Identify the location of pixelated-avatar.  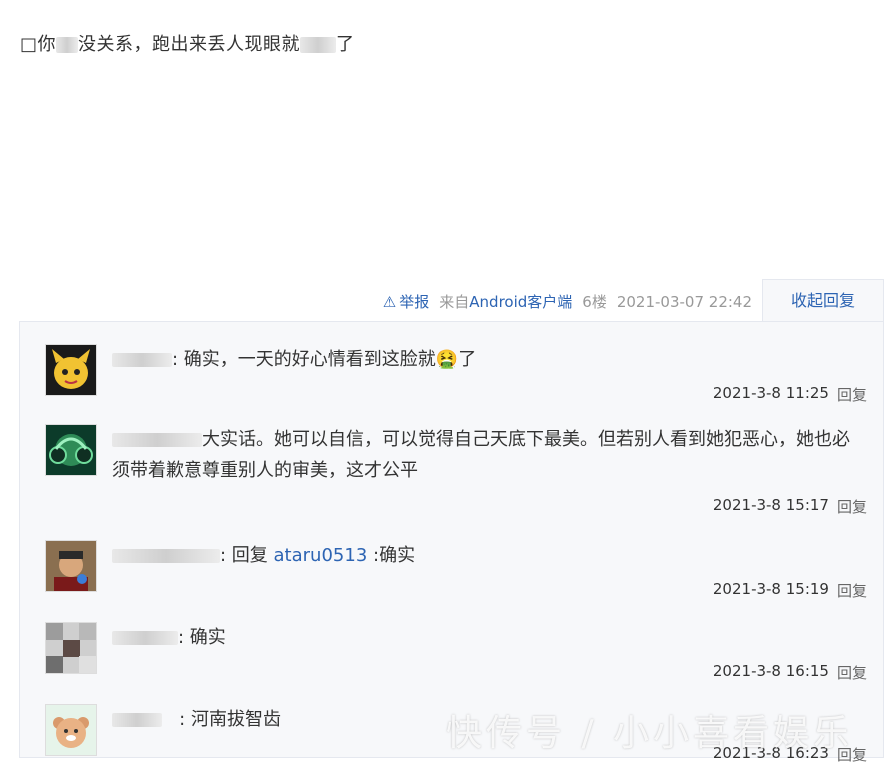
(71, 648).